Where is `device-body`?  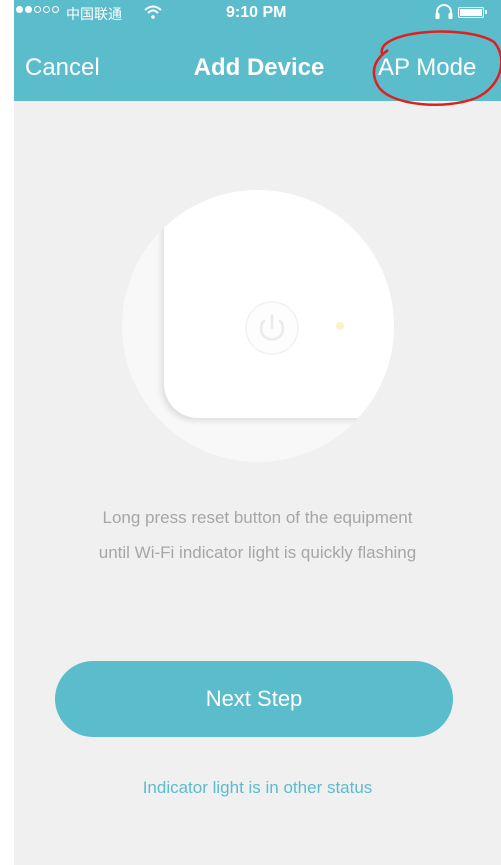 device-body is located at coordinates (279, 304).